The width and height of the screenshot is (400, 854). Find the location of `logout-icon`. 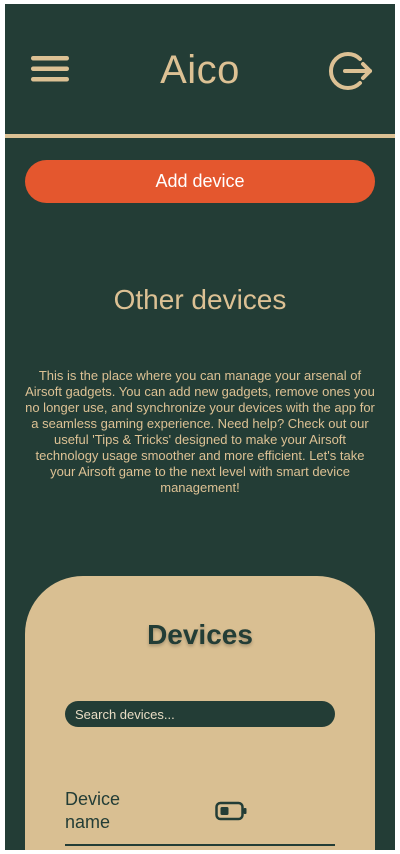

logout-icon is located at coordinates (350, 71).